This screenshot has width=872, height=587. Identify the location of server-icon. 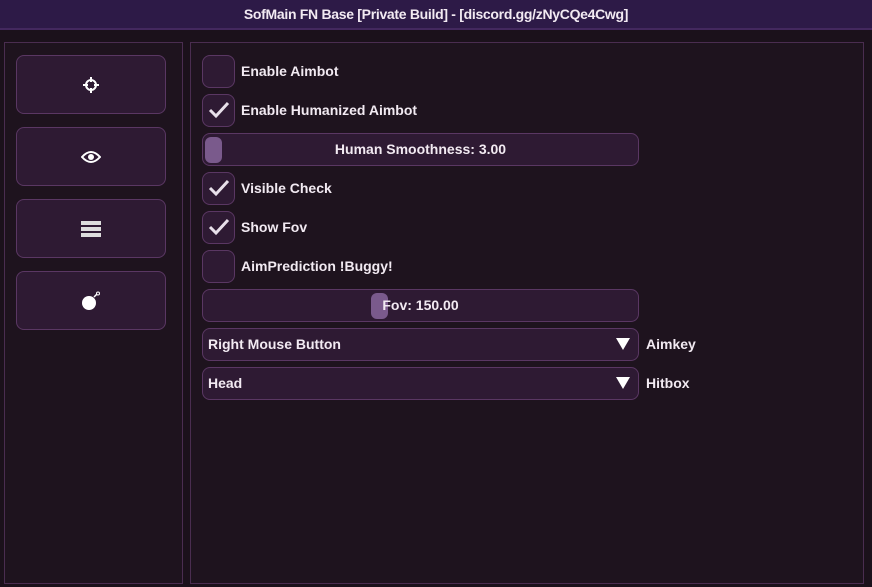
(91, 228).